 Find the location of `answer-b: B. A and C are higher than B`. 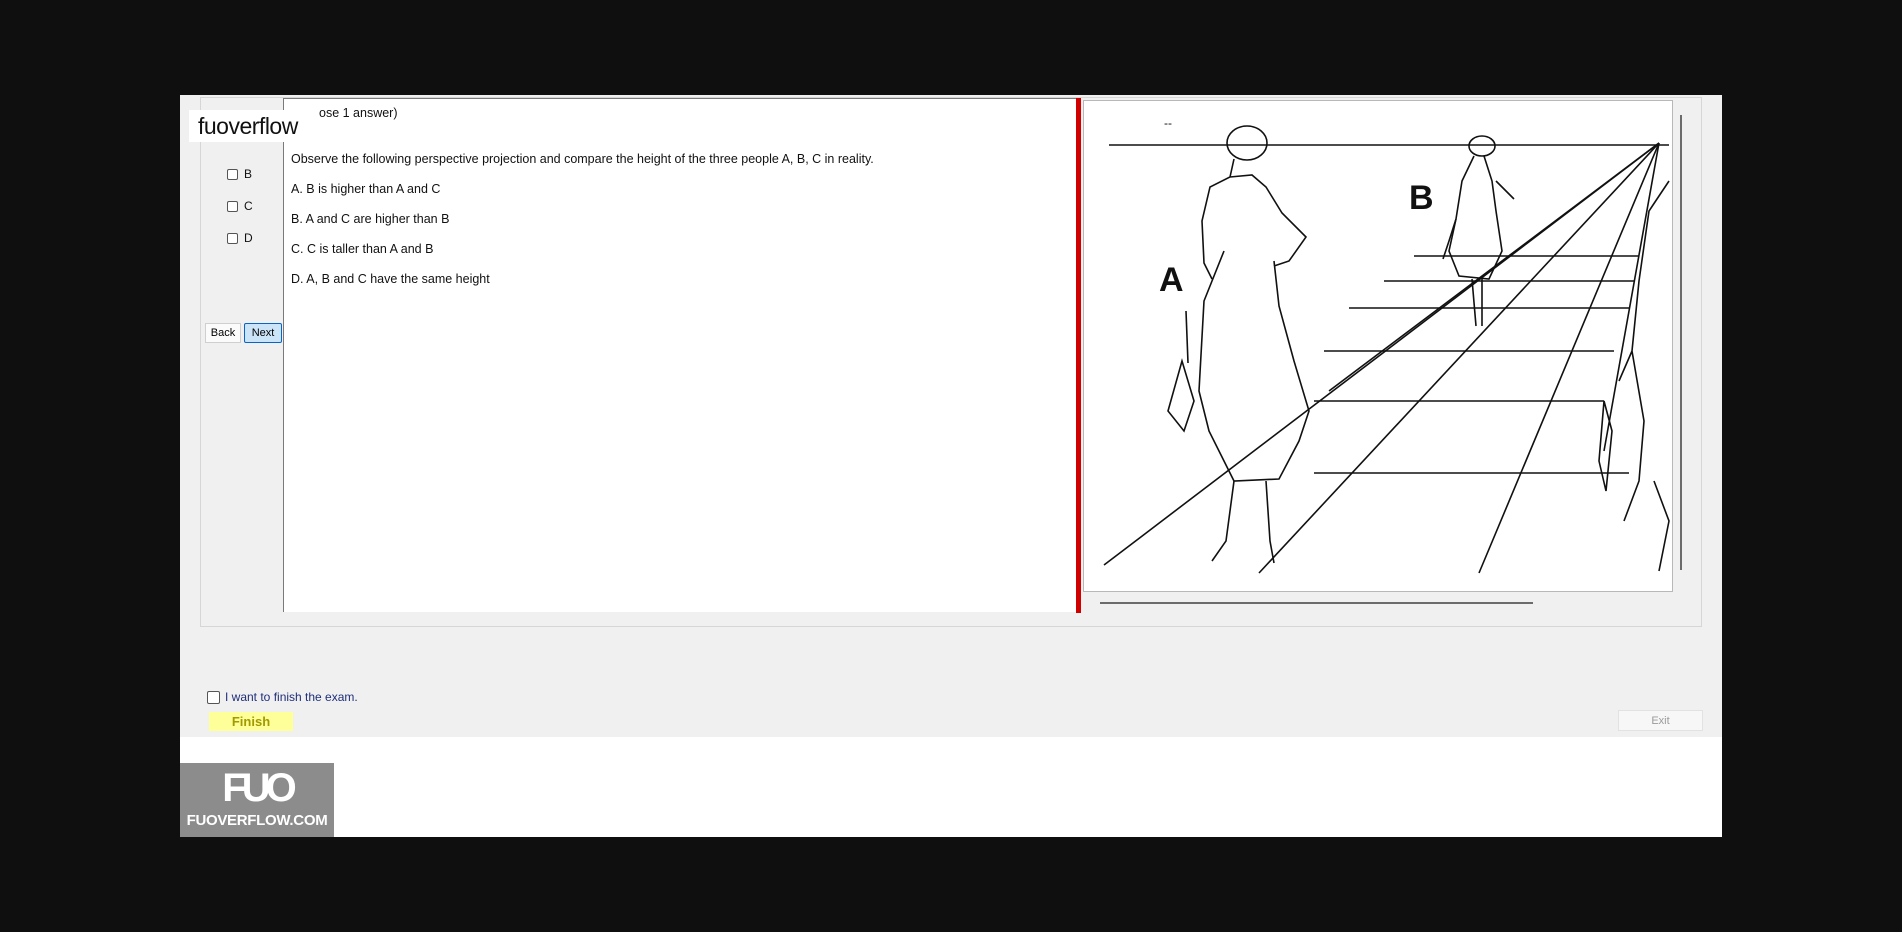

answer-b: B. A and C are higher than B is located at coordinates (370, 219).